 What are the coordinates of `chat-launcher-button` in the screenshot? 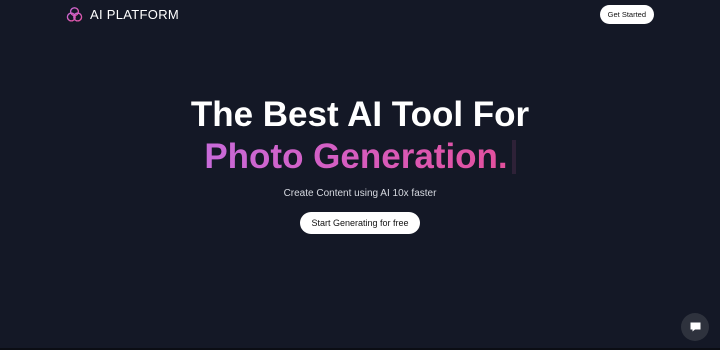 It's located at (695, 327).